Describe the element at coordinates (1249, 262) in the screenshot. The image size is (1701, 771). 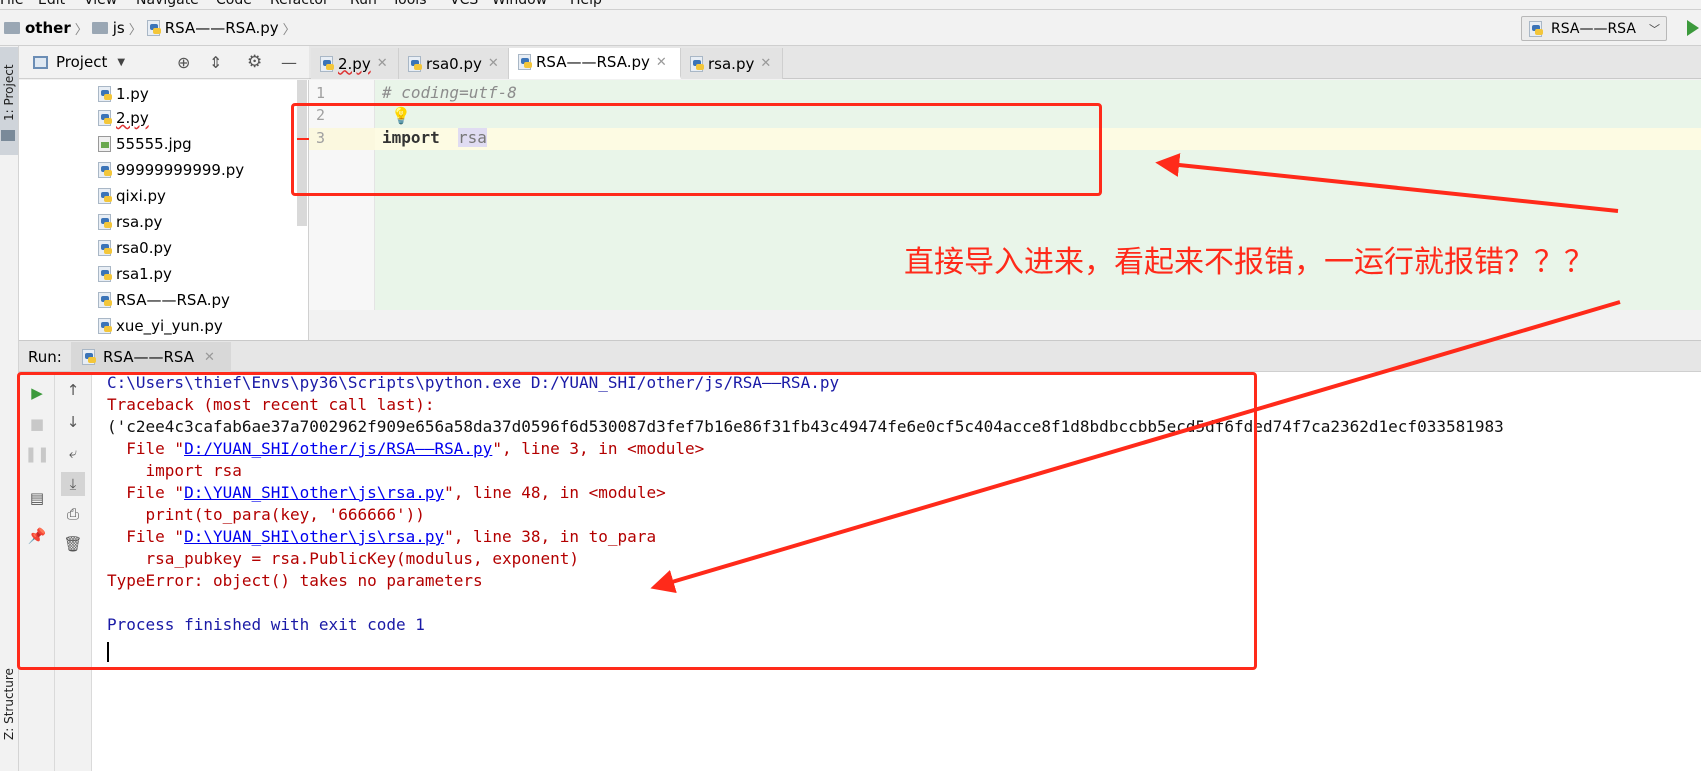
I see `annotation-note: 直接导入进来，看起来不报错，一运行就报错？？？` at that location.